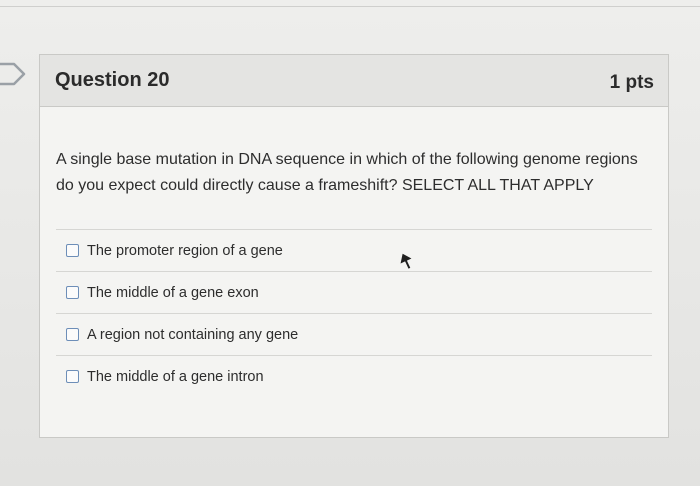  What do you see at coordinates (354, 250) in the screenshot?
I see `answer-option: The promoter region of a gene` at bounding box center [354, 250].